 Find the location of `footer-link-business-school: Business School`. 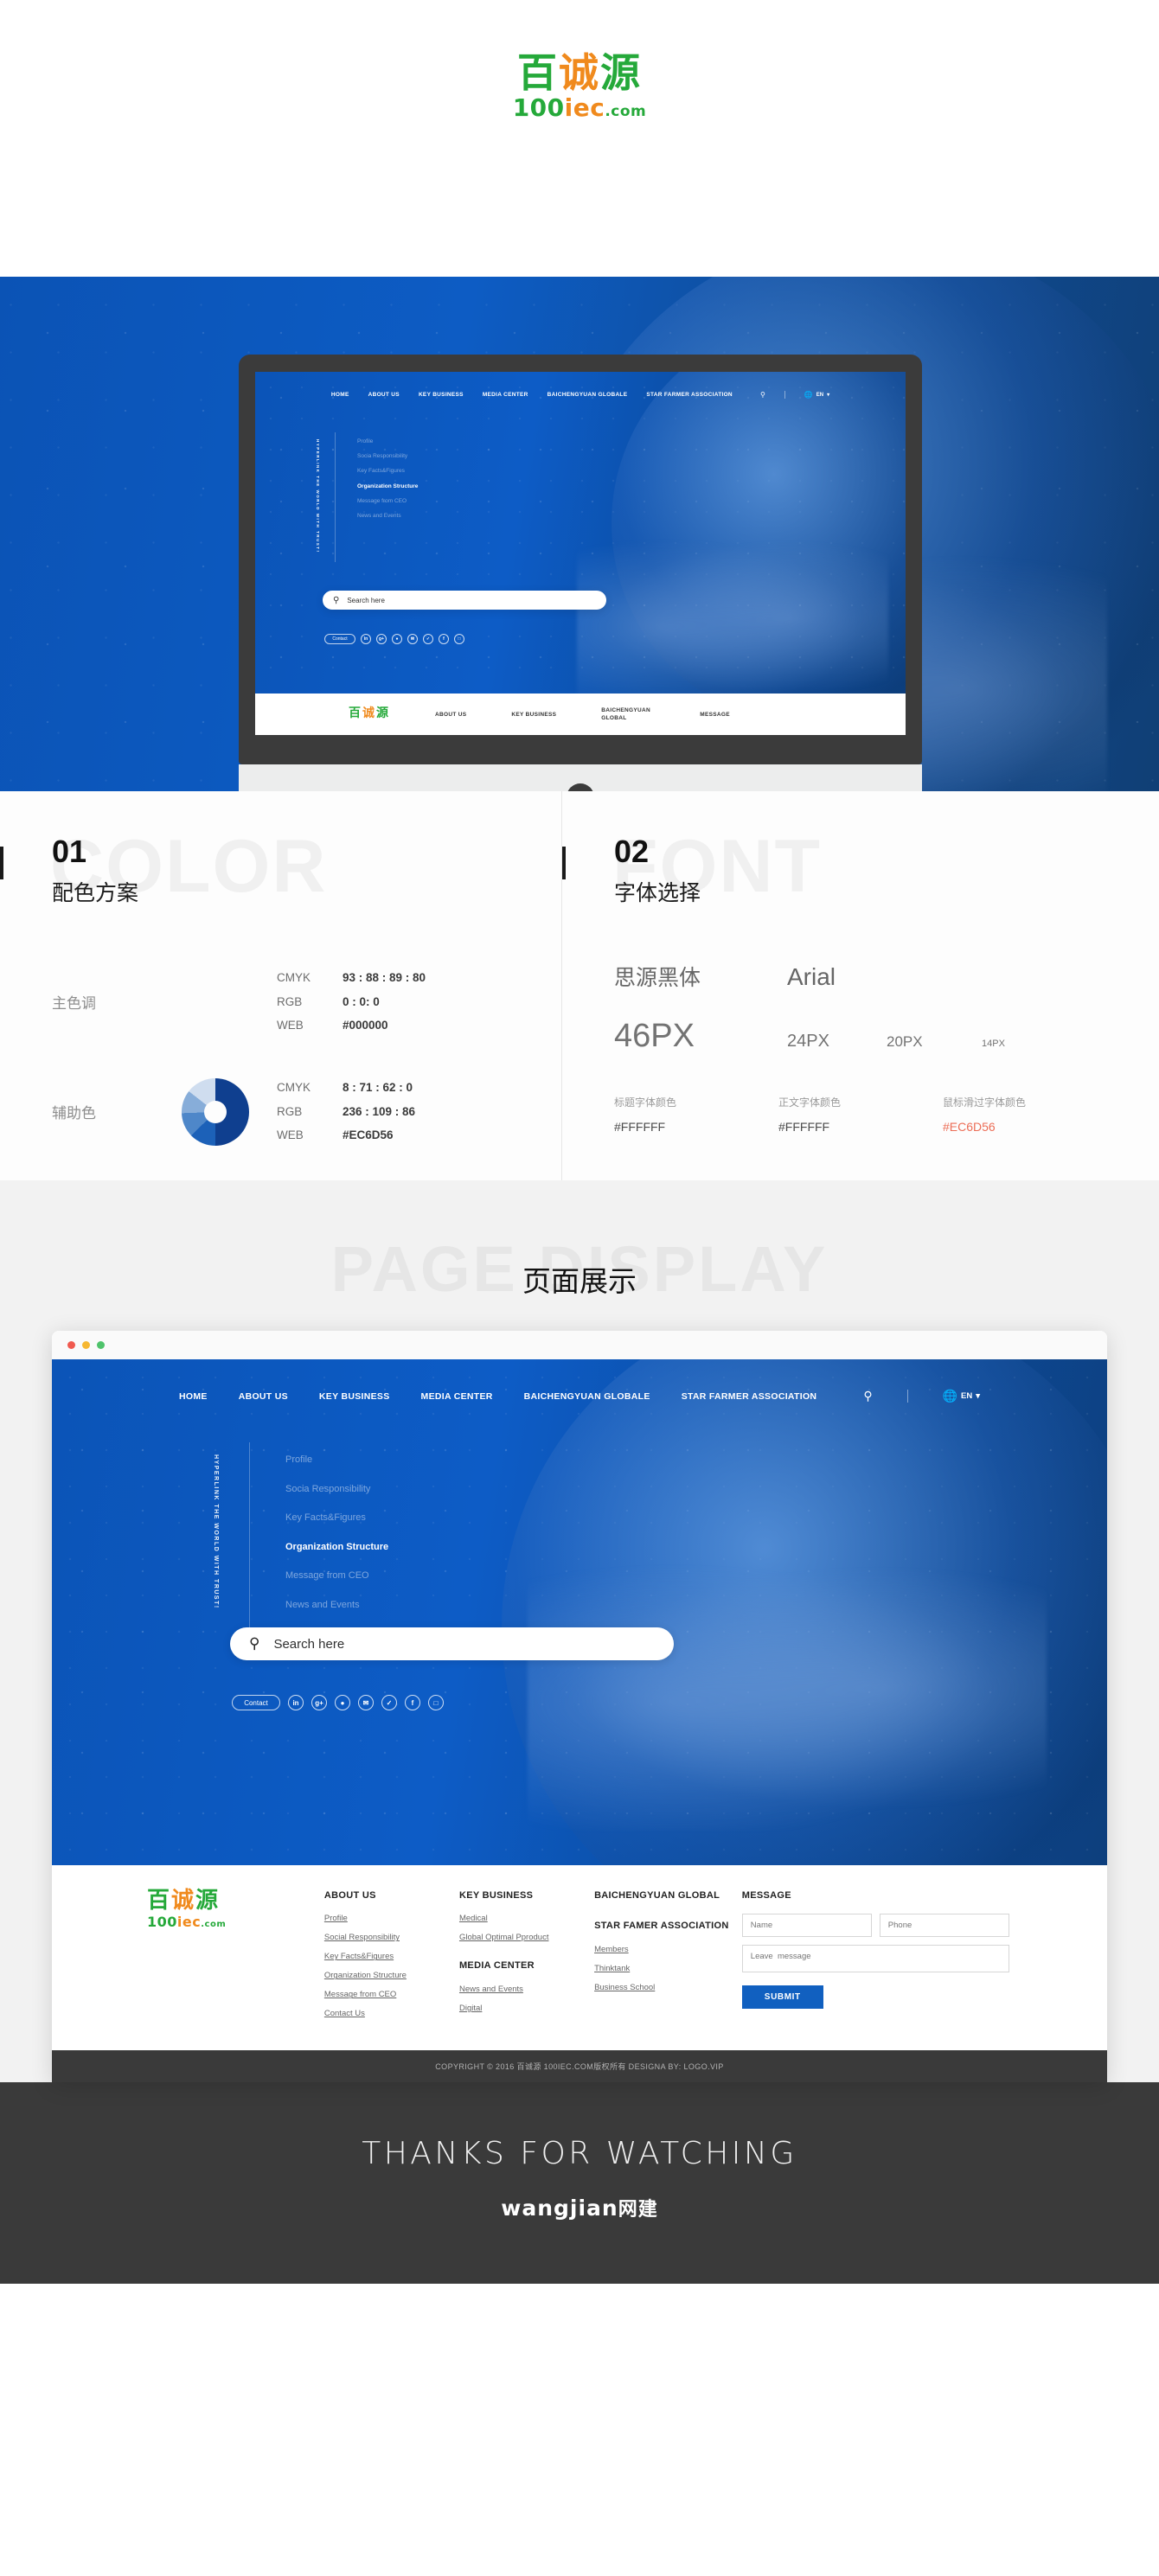

footer-link-business-school: Business School is located at coordinates (668, 1988).